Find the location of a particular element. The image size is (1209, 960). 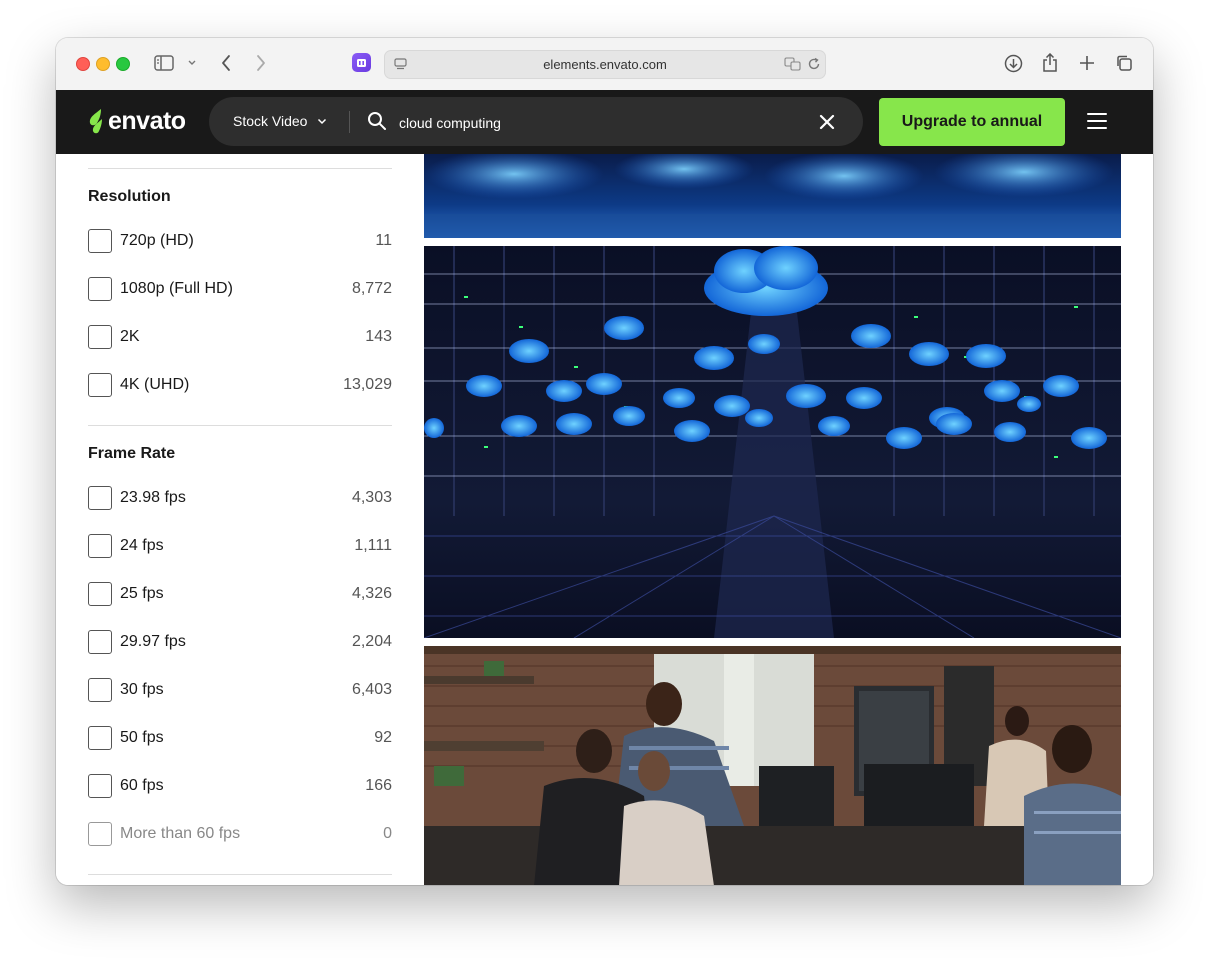

tab-overview-icon is located at coordinates (1124, 63).